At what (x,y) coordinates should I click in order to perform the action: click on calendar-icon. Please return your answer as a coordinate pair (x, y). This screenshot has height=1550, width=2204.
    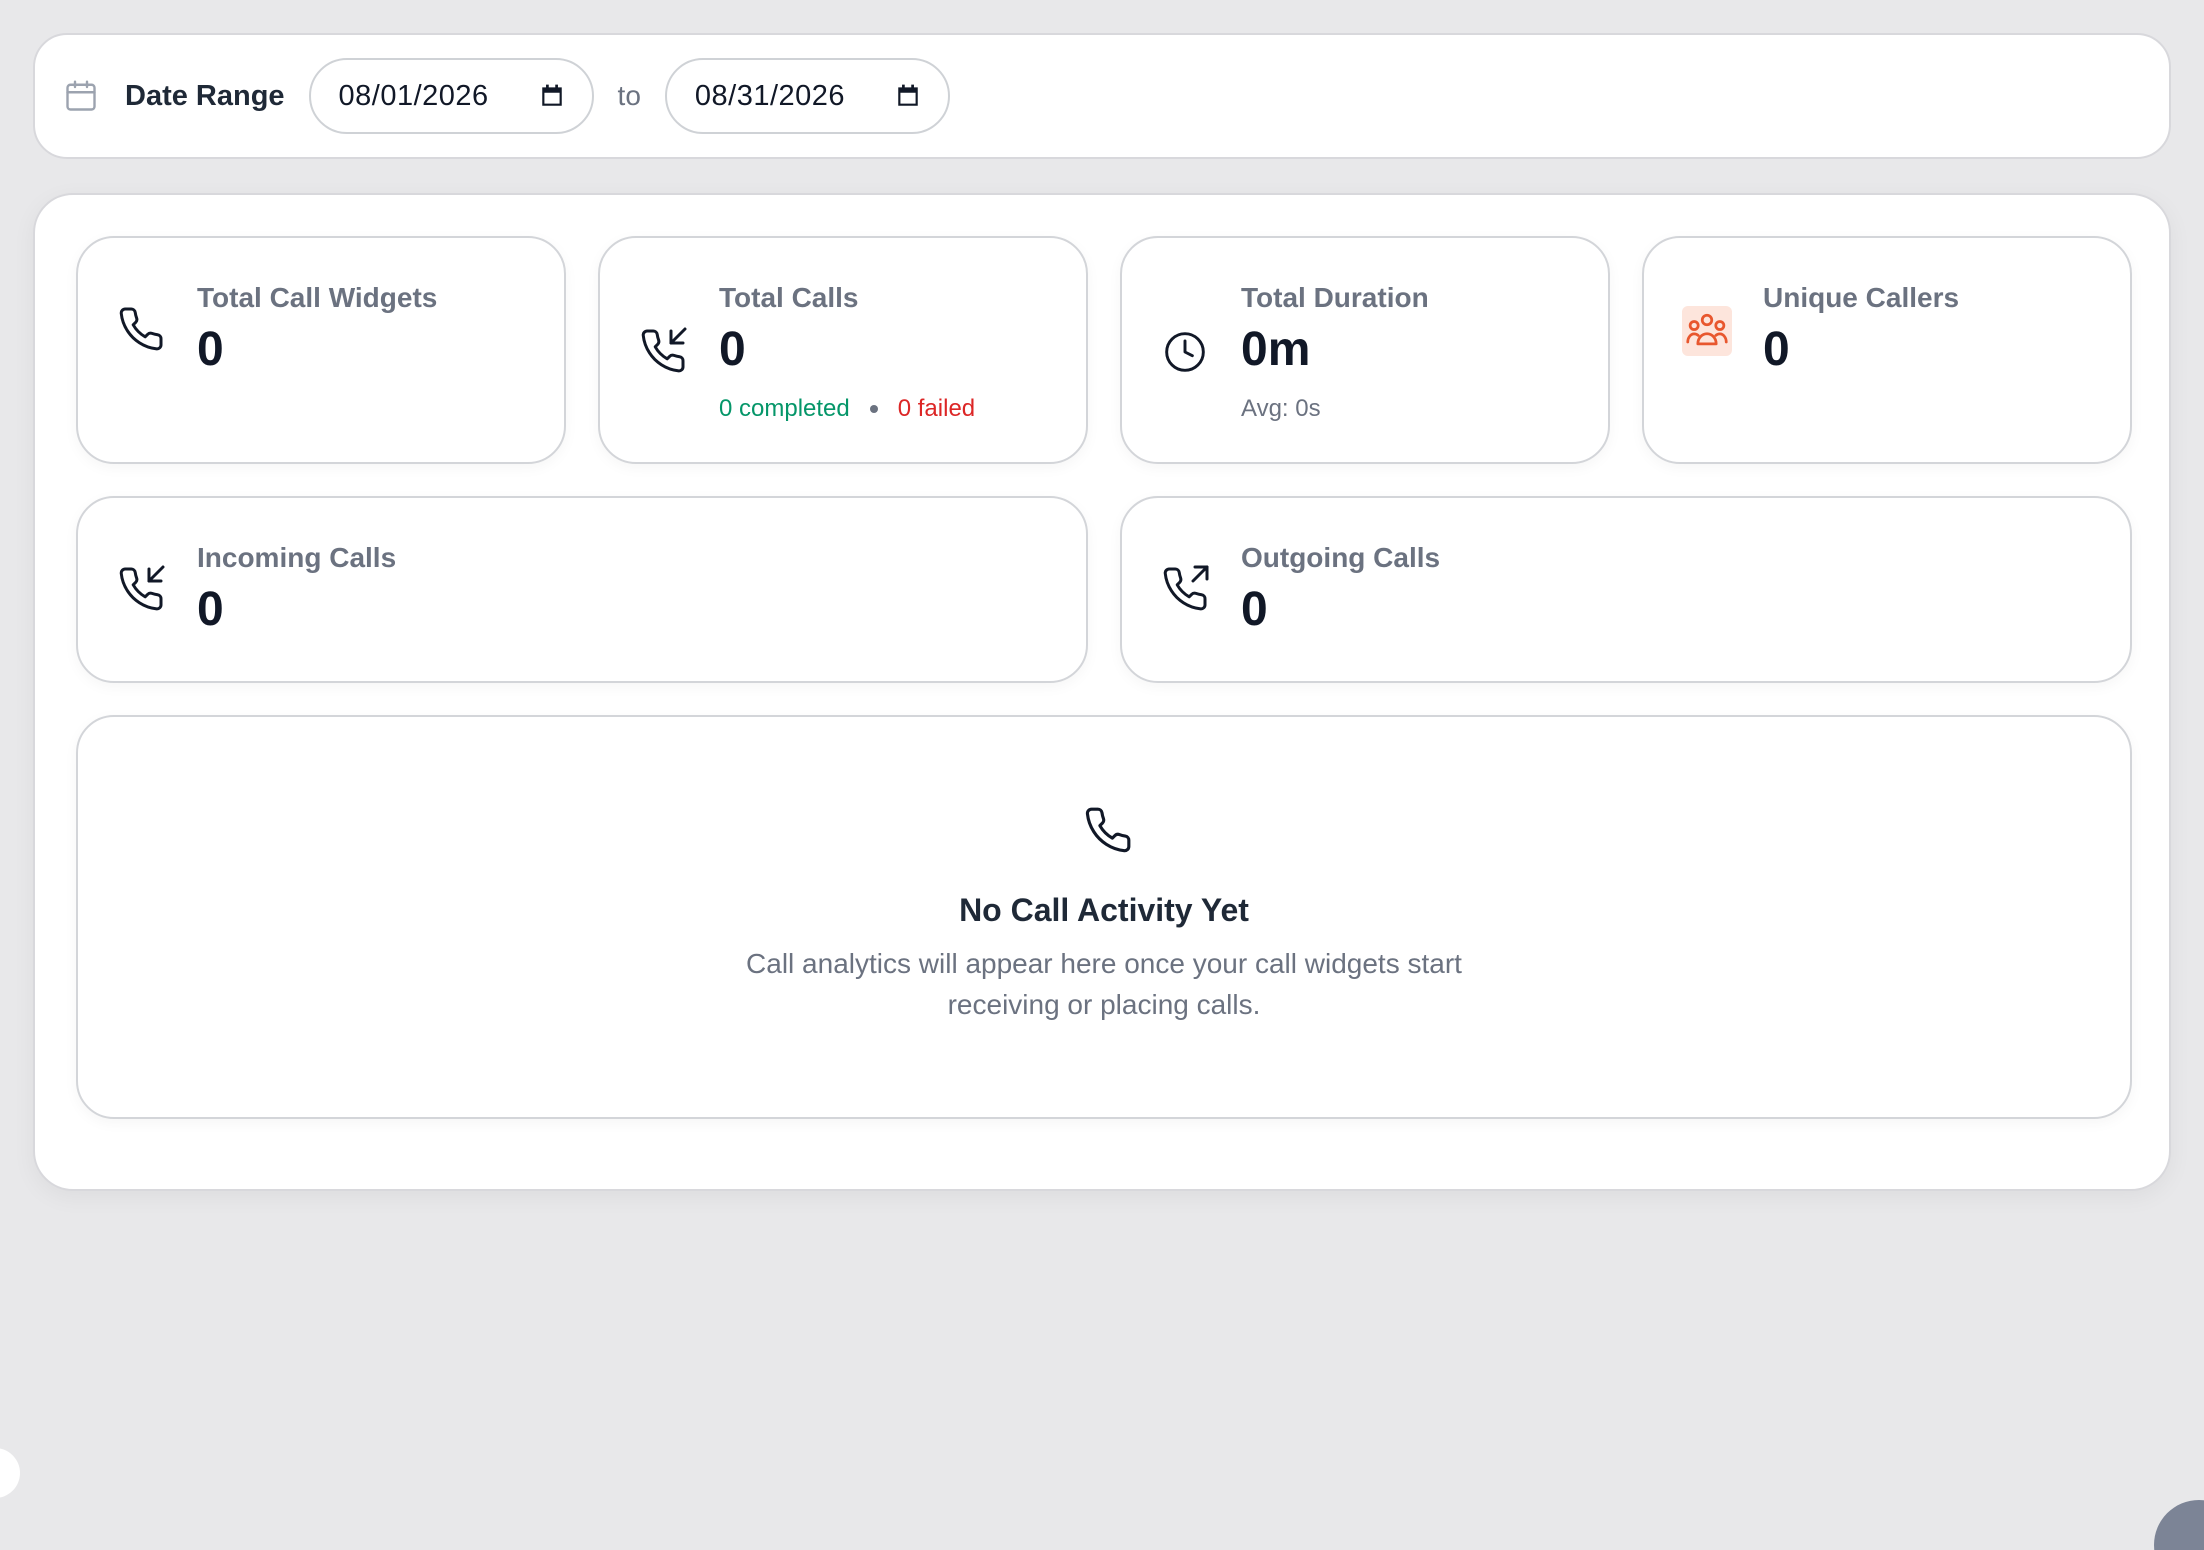
    Looking at the image, I should click on (83, 96).